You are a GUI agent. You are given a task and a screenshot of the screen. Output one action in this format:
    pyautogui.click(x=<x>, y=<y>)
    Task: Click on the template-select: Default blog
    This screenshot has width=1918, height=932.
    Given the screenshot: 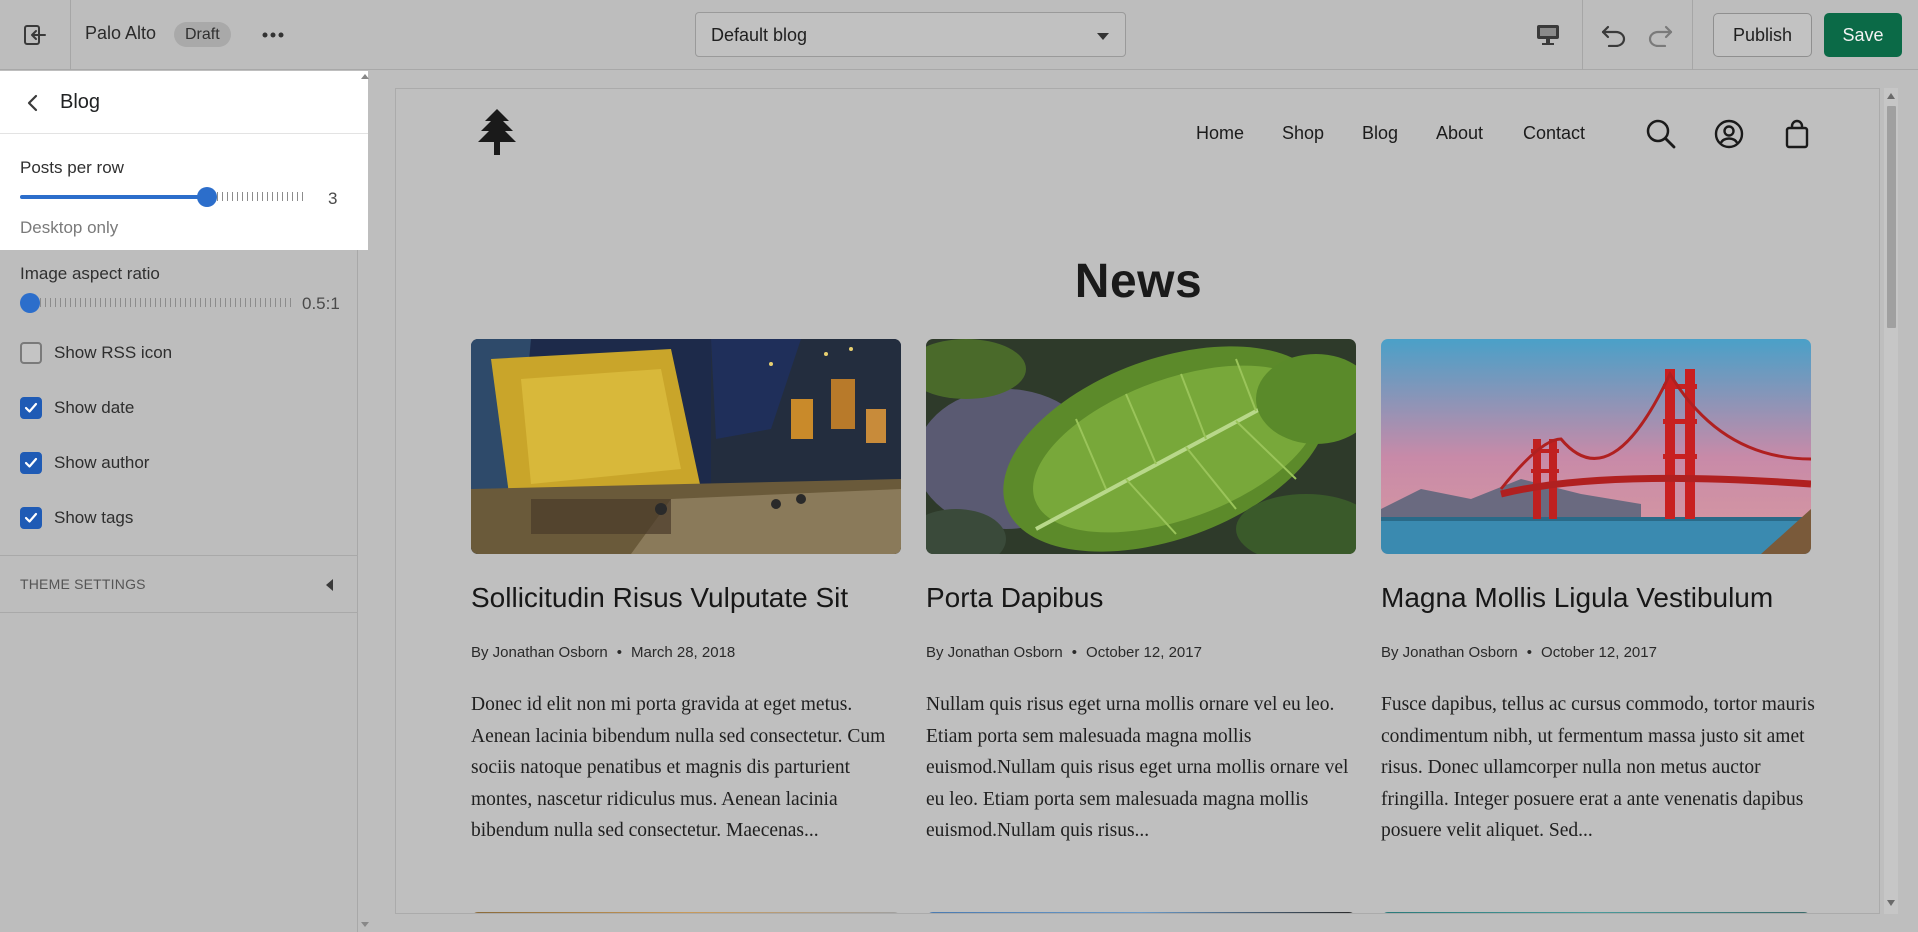 What is the action you would take?
    pyautogui.click(x=910, y=34)
    